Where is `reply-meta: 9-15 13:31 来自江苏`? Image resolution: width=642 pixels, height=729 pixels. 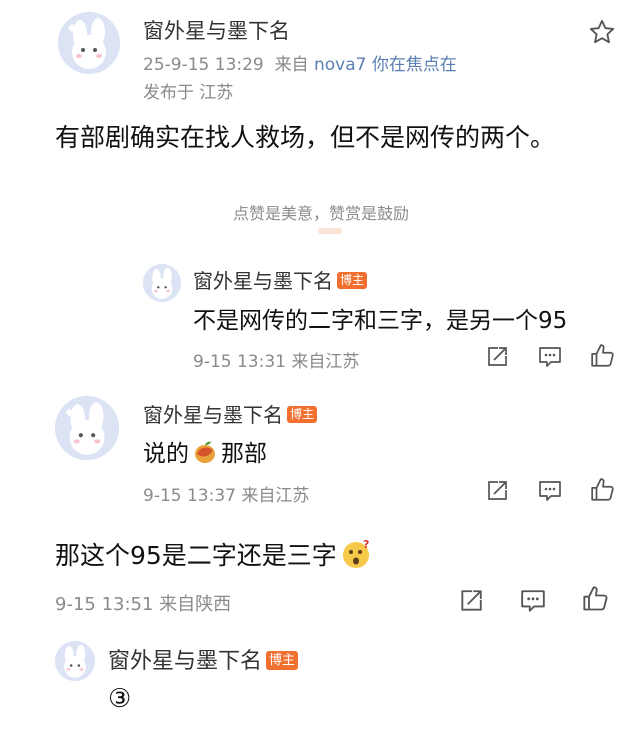 reply-meta: 9-15 13:31 来自江苏 is located at coordinates (276, 362).